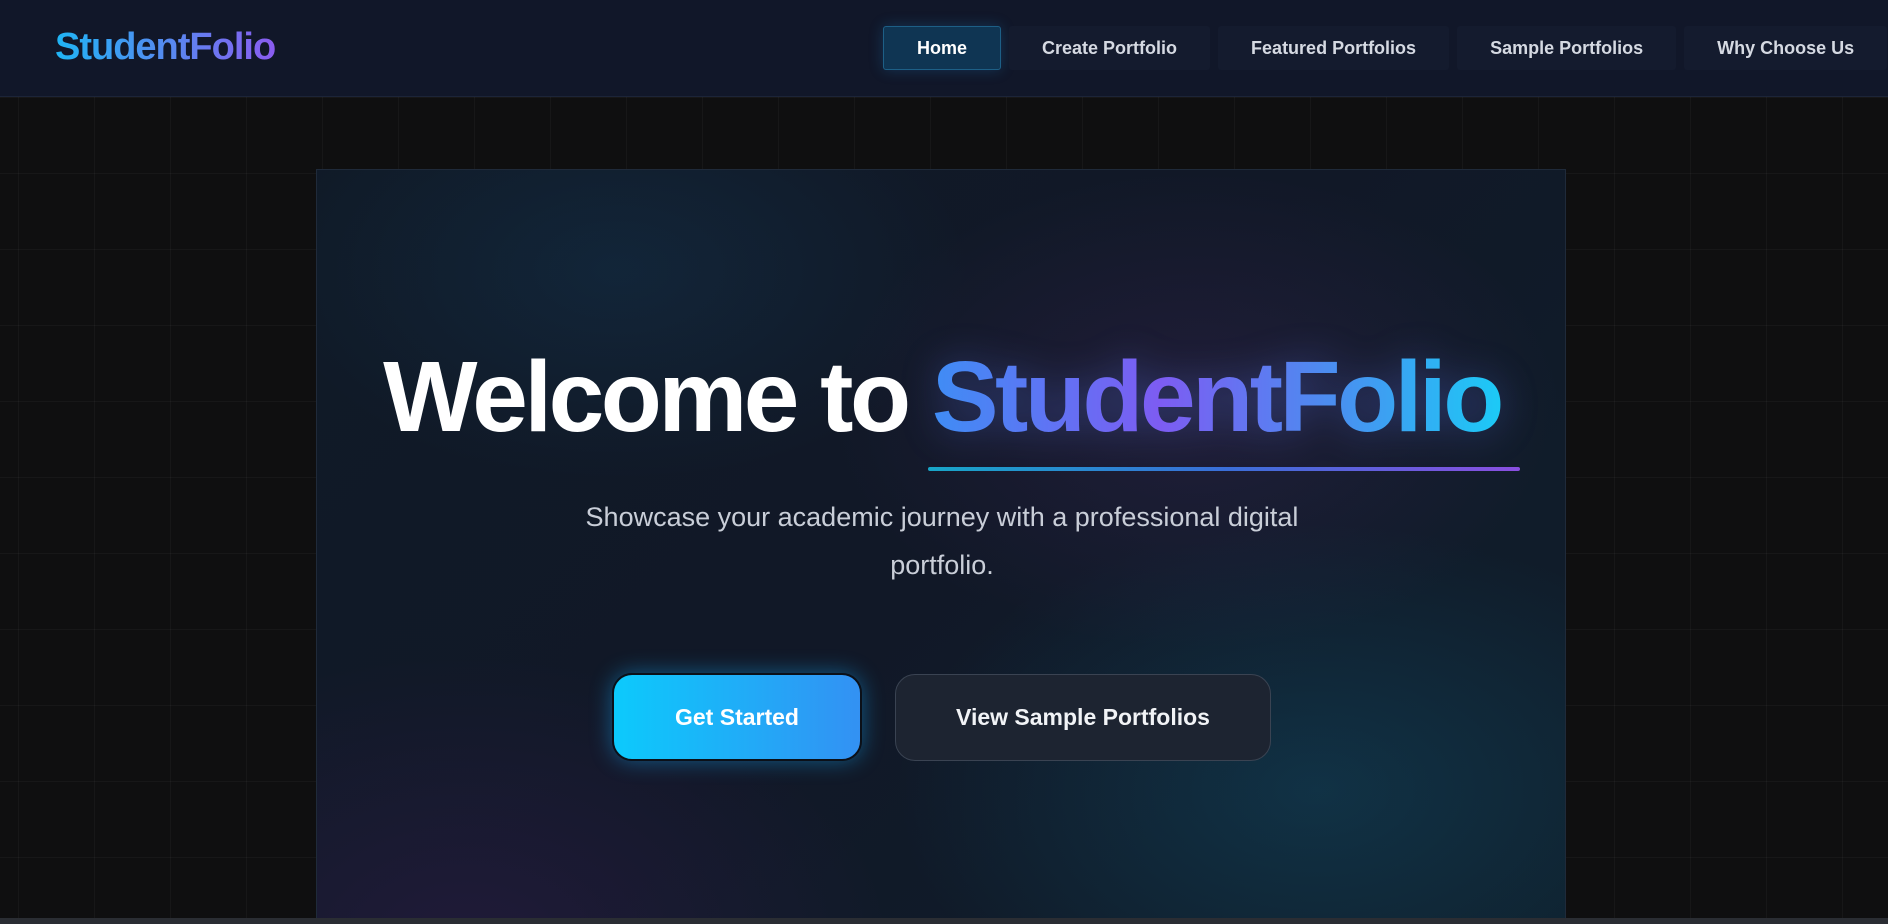 Image resolution: width=1888 pixels, height=924 pixels. I want to click on brand-logo: StudentFolio, so click(165, 47).